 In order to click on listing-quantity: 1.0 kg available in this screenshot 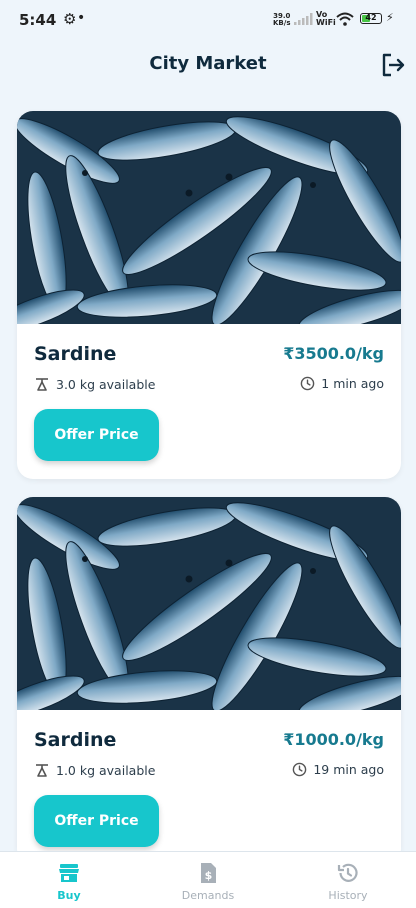, I will do `click(94, 770)`.